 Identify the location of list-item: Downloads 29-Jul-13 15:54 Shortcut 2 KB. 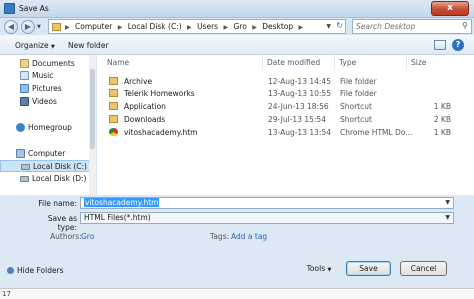
(276, 119).